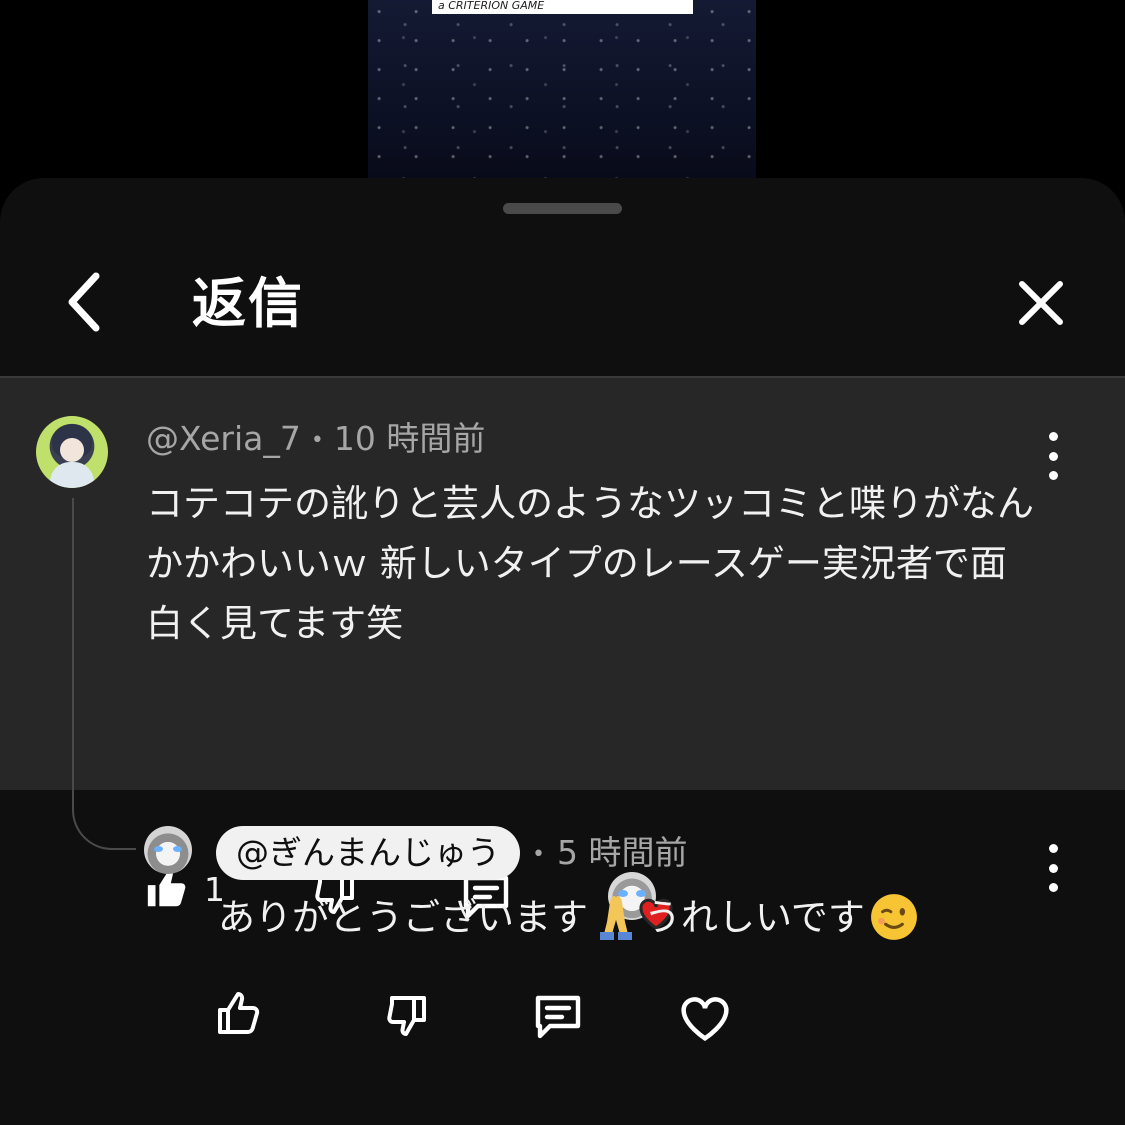 The width and height of the screenshot is (1125, 1125). What do you see at coordinates (622, 852) in the screenshot?
I see `reply-time: 5 時間前` at bounding box center [622, 852].